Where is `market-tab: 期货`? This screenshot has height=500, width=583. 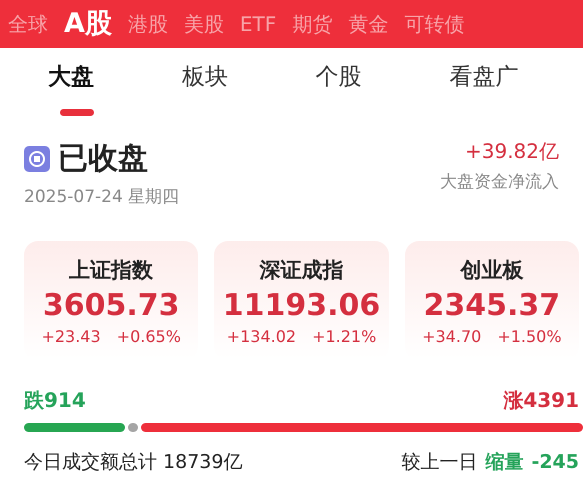
market-tab: 期货 is located at coordinates (312, 24).